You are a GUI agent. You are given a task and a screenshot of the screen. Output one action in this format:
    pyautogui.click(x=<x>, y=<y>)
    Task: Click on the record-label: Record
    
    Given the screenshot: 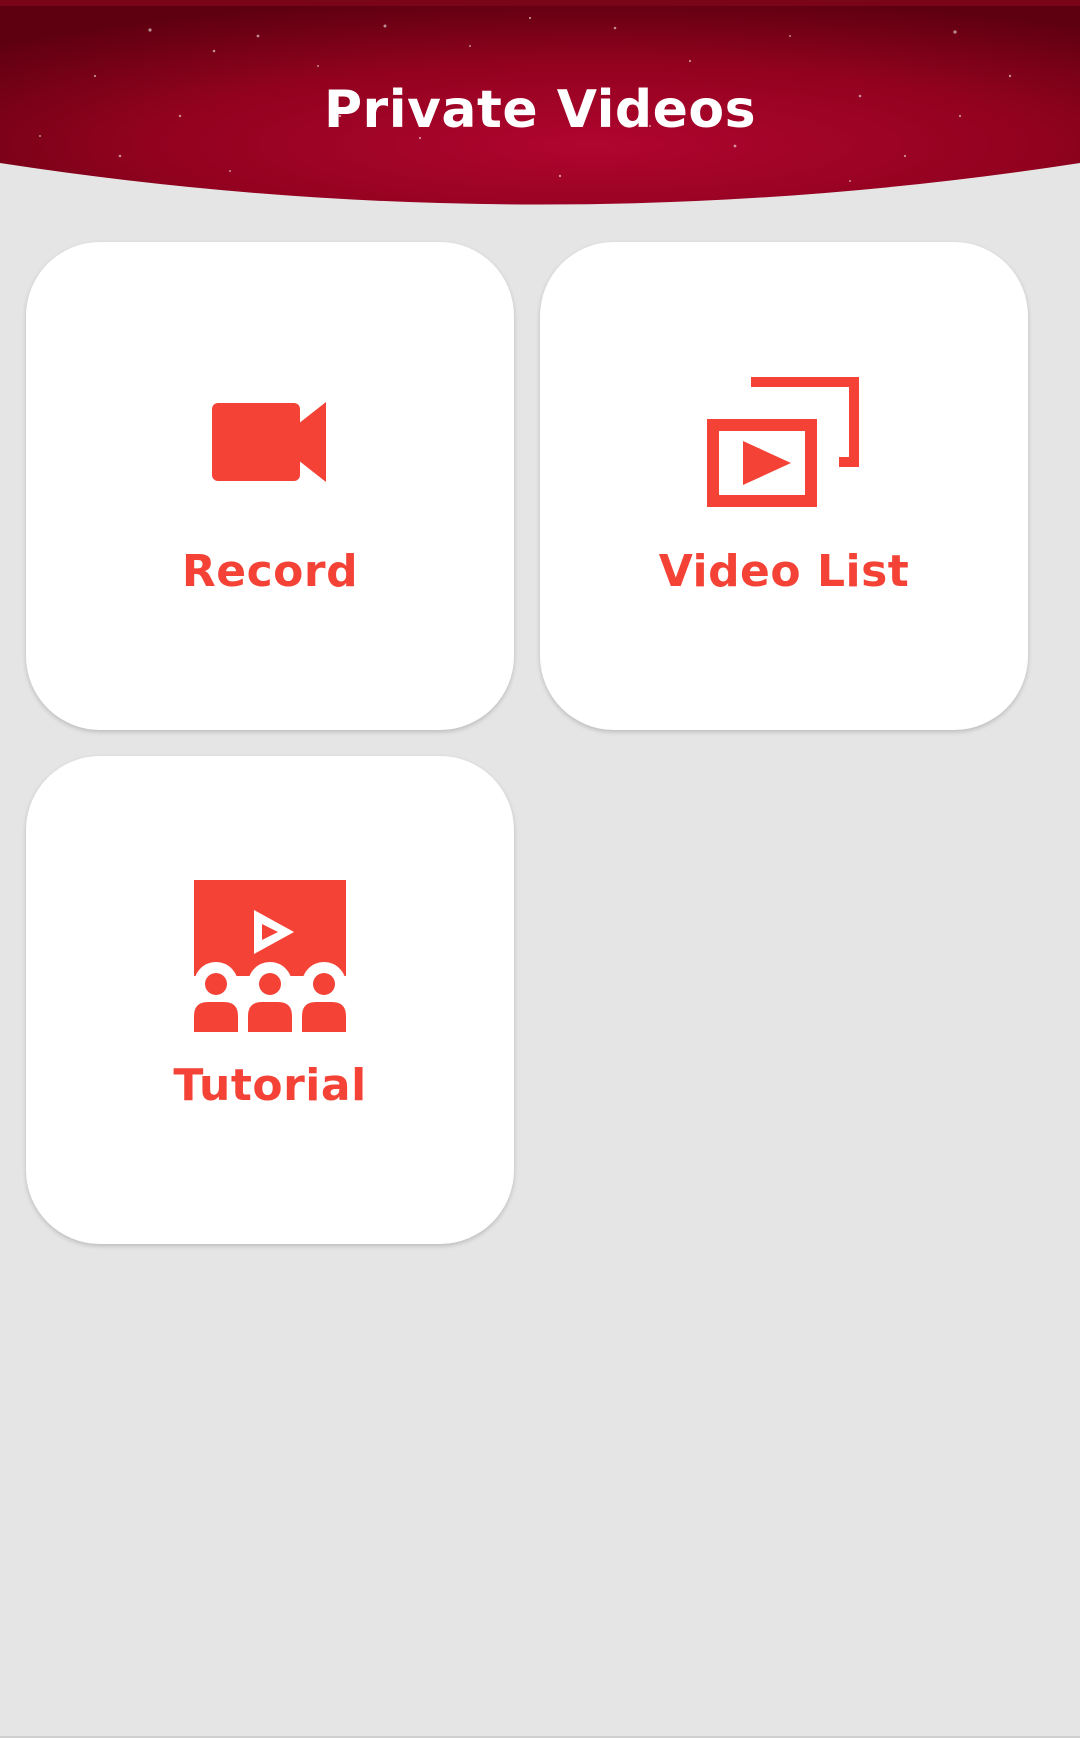 What is the action you would take?
    pyautogui.click(x=270, y=571)
    